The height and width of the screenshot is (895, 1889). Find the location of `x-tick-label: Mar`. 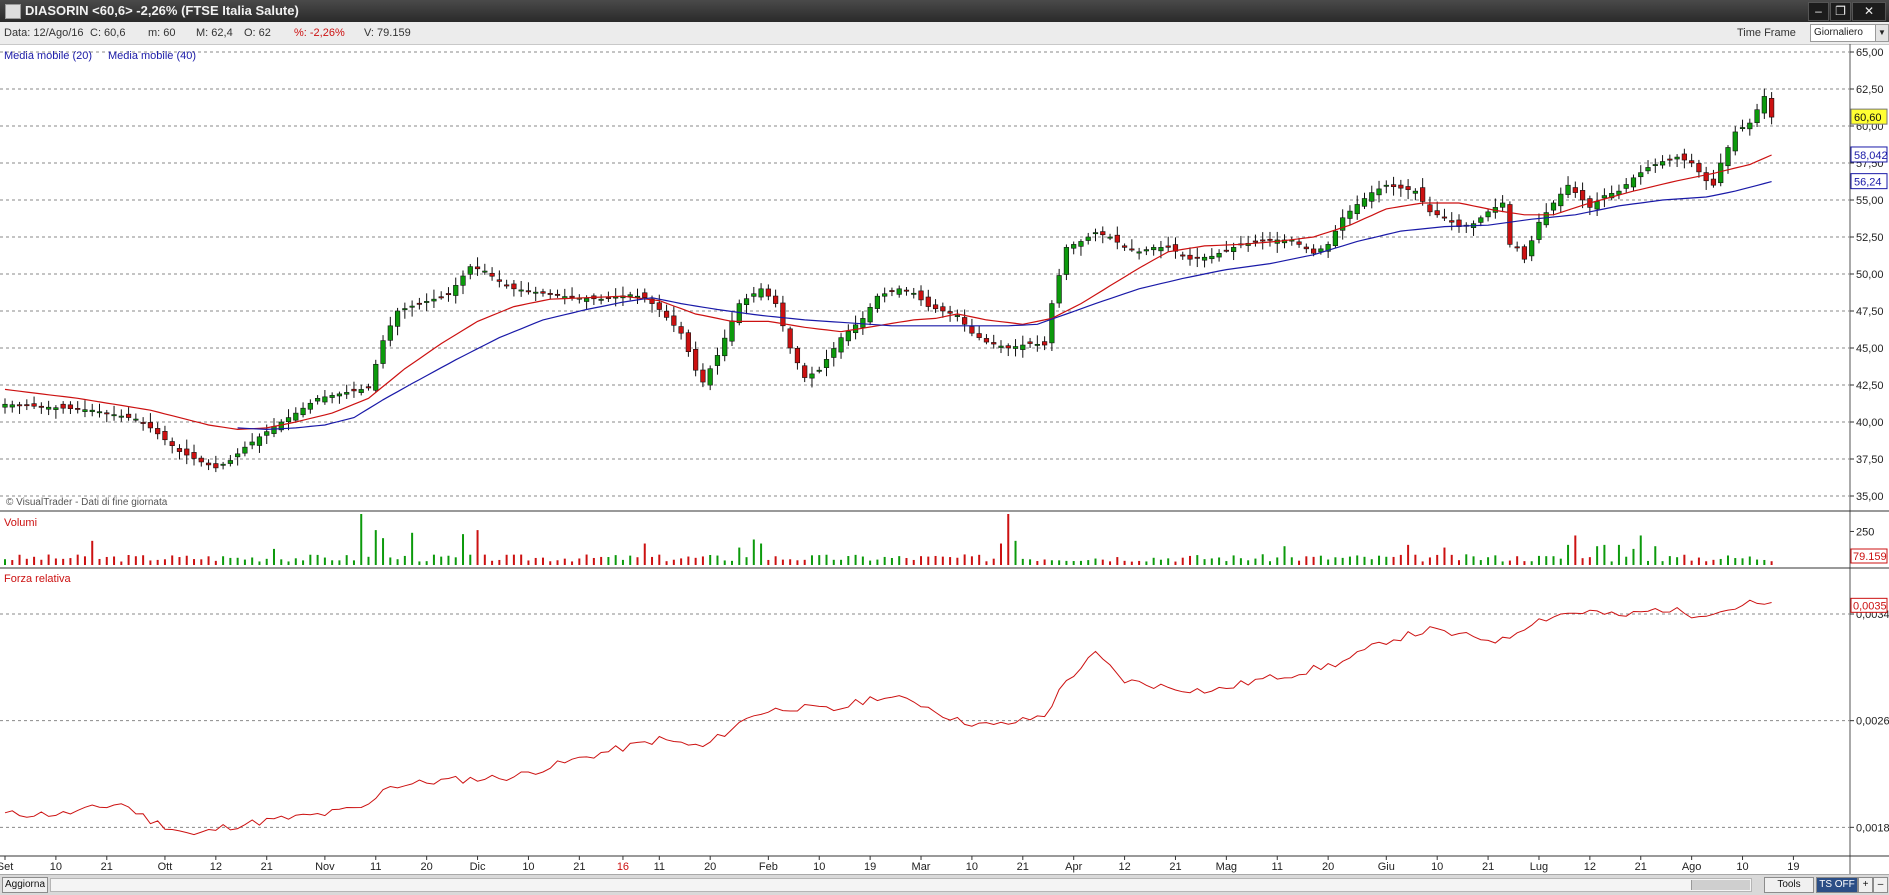

x-tick-label: Mar is located at coordinates (921, 867).